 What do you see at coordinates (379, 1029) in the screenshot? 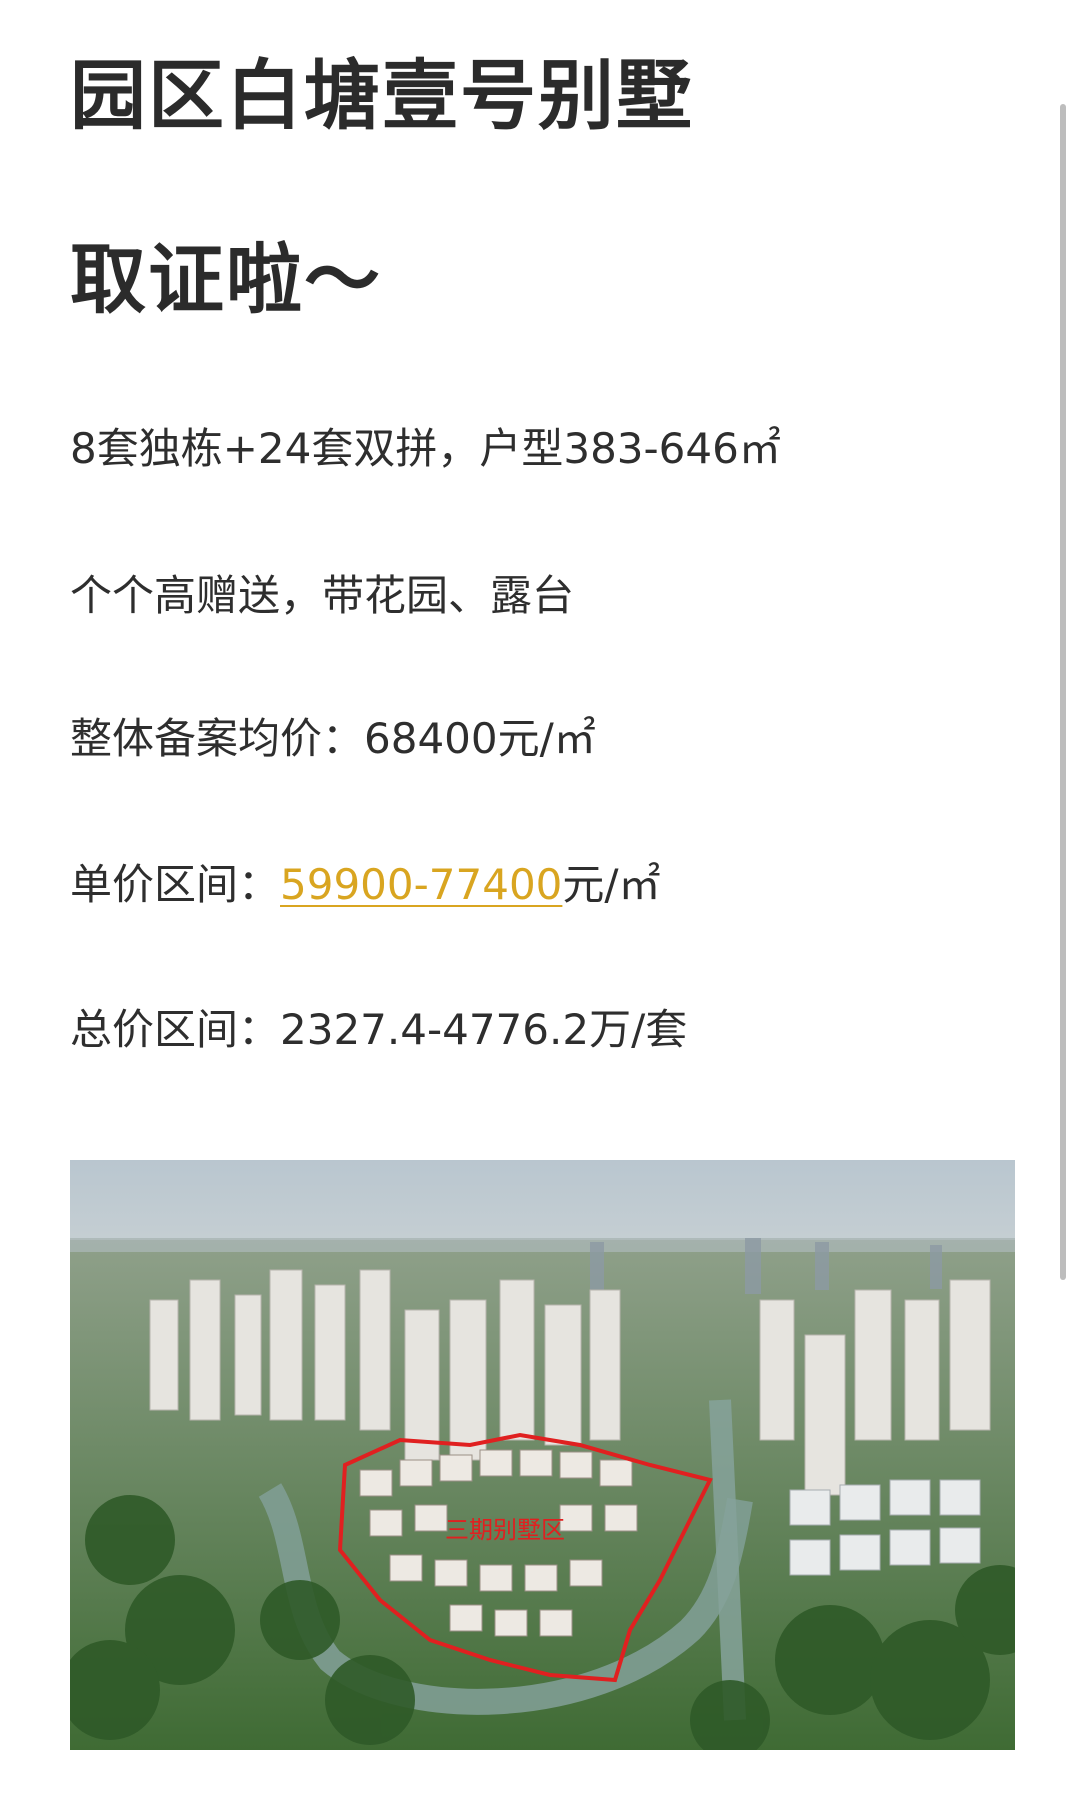
I see `total-price-range-paragraph: 总价区间：2327.4-4776.2万/套` at bounding box center [379, 1029].